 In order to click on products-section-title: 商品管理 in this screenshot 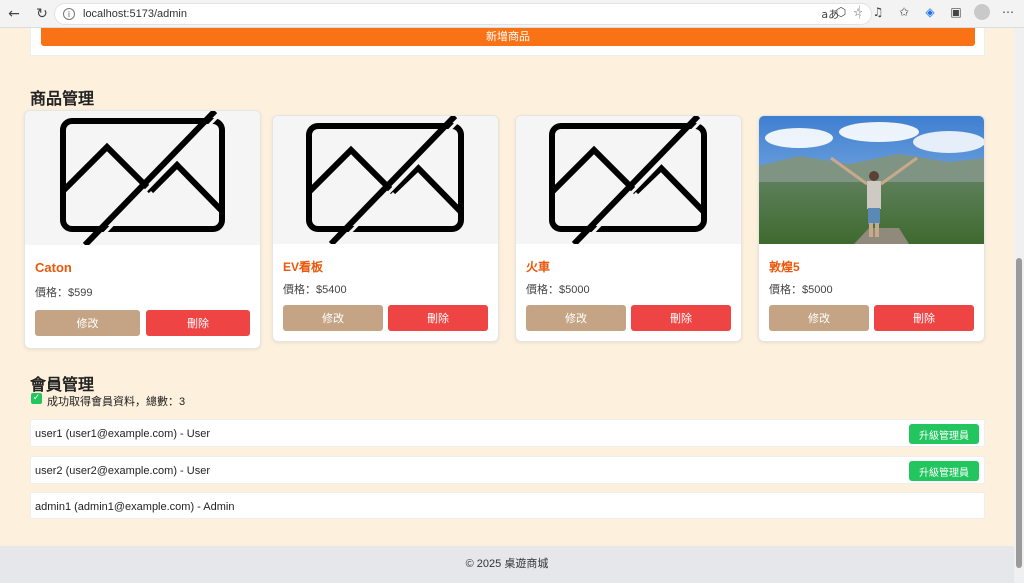, I will do `click(62, 99)`.